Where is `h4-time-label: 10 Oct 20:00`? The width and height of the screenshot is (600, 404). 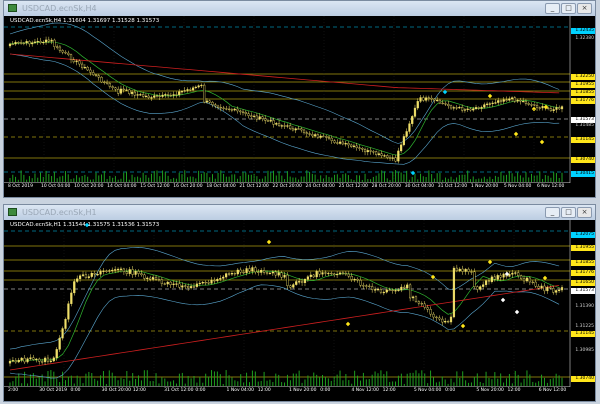 h4-time-label: 10 Oct 20:00 is located at coordinates (89, 186).